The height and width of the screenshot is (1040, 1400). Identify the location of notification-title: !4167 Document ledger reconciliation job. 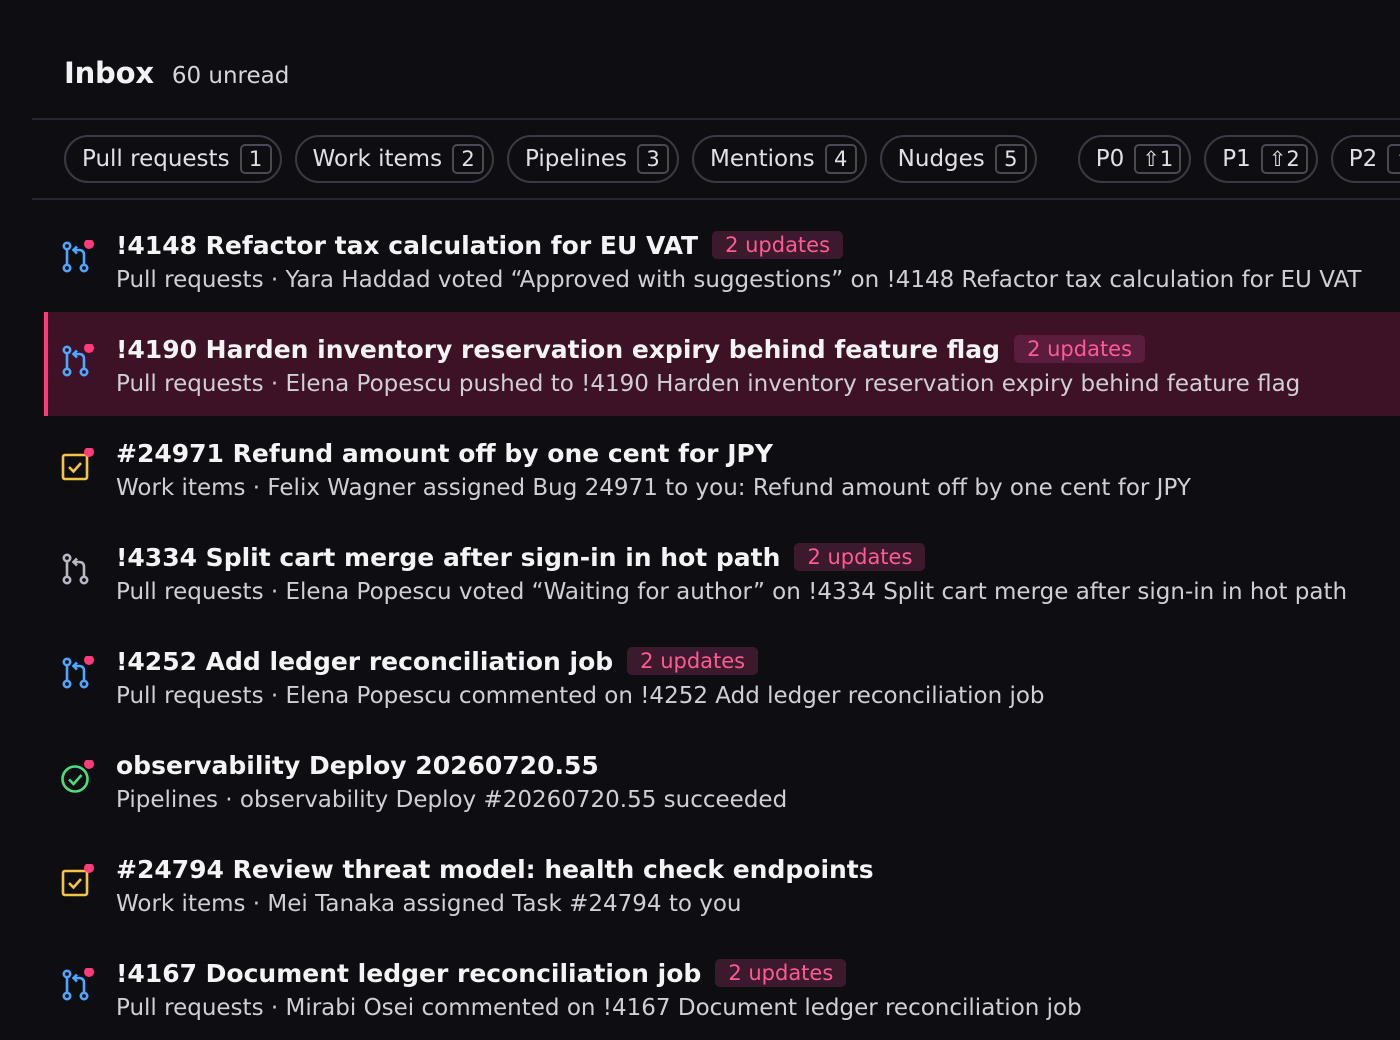
(409, 973).